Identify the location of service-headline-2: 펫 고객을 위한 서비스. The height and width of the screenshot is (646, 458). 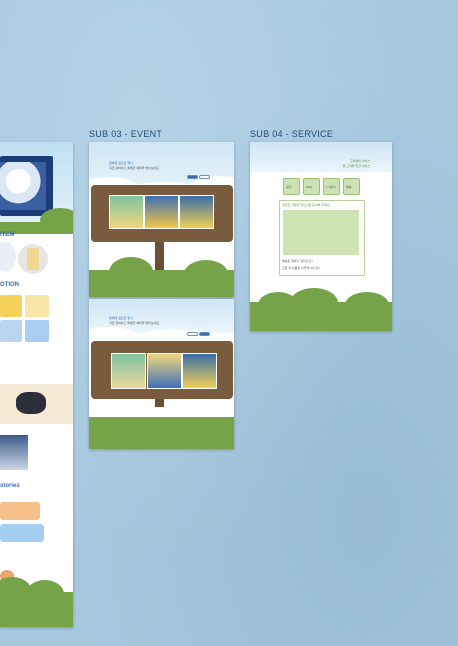
(356, 166).